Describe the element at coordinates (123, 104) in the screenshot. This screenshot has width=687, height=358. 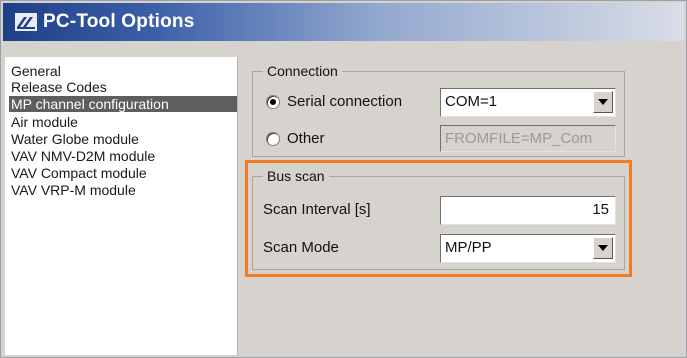
I see `sidebar-item-mp-channel-configuration: MP channel configuration` at that location.